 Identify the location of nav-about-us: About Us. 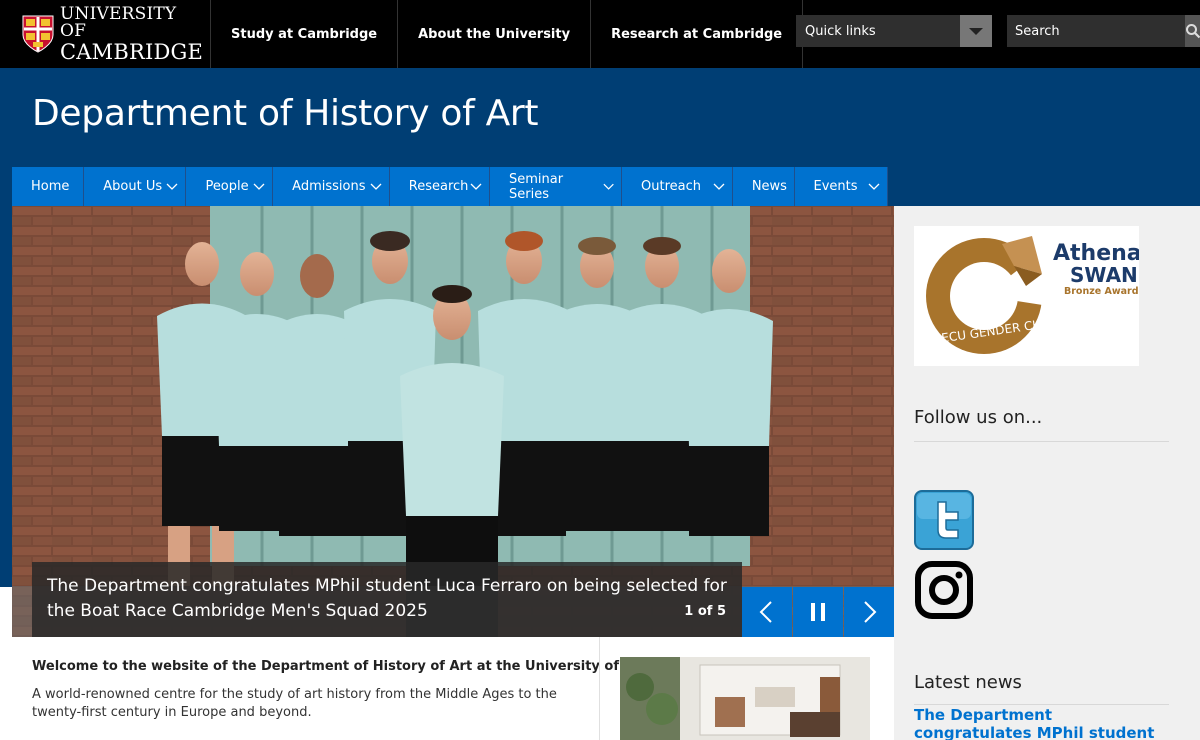
(135, 186).